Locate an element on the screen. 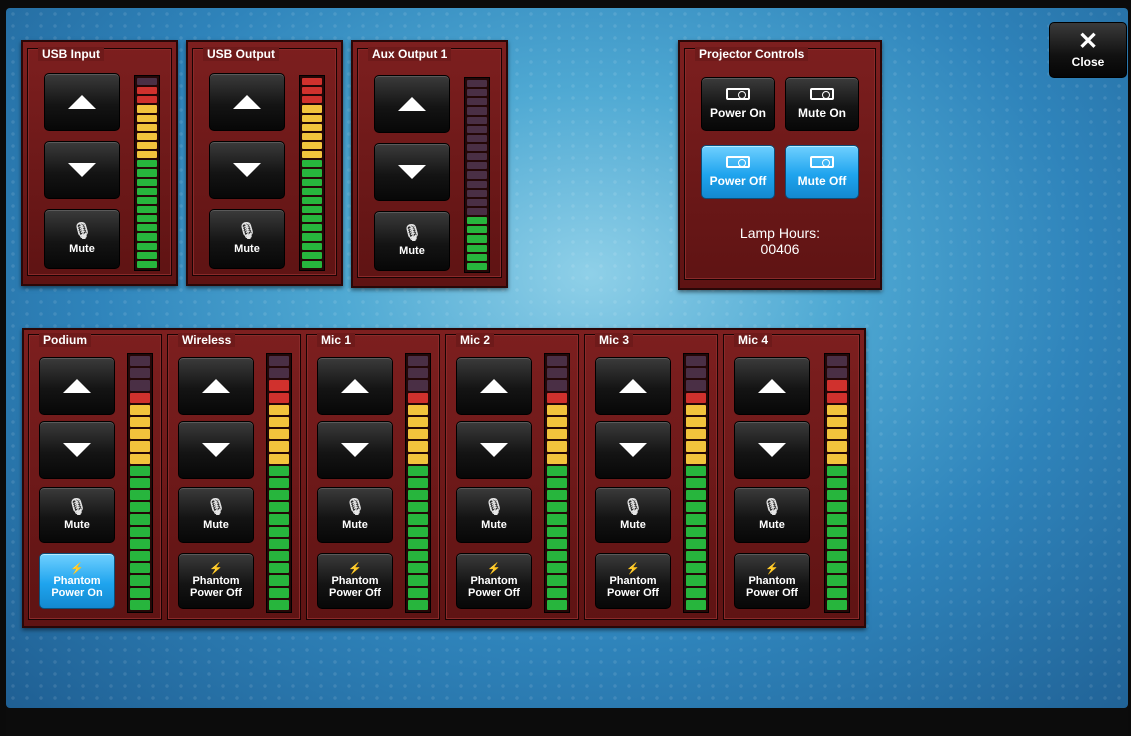  projector-power-off-button: Power Off is located at coordinates (738, 172).